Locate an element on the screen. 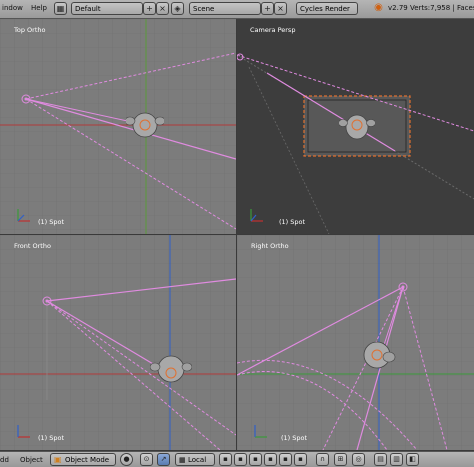 This screenshot has height=467, width=474. menu-add: dd is located at coordinates (4, 460).